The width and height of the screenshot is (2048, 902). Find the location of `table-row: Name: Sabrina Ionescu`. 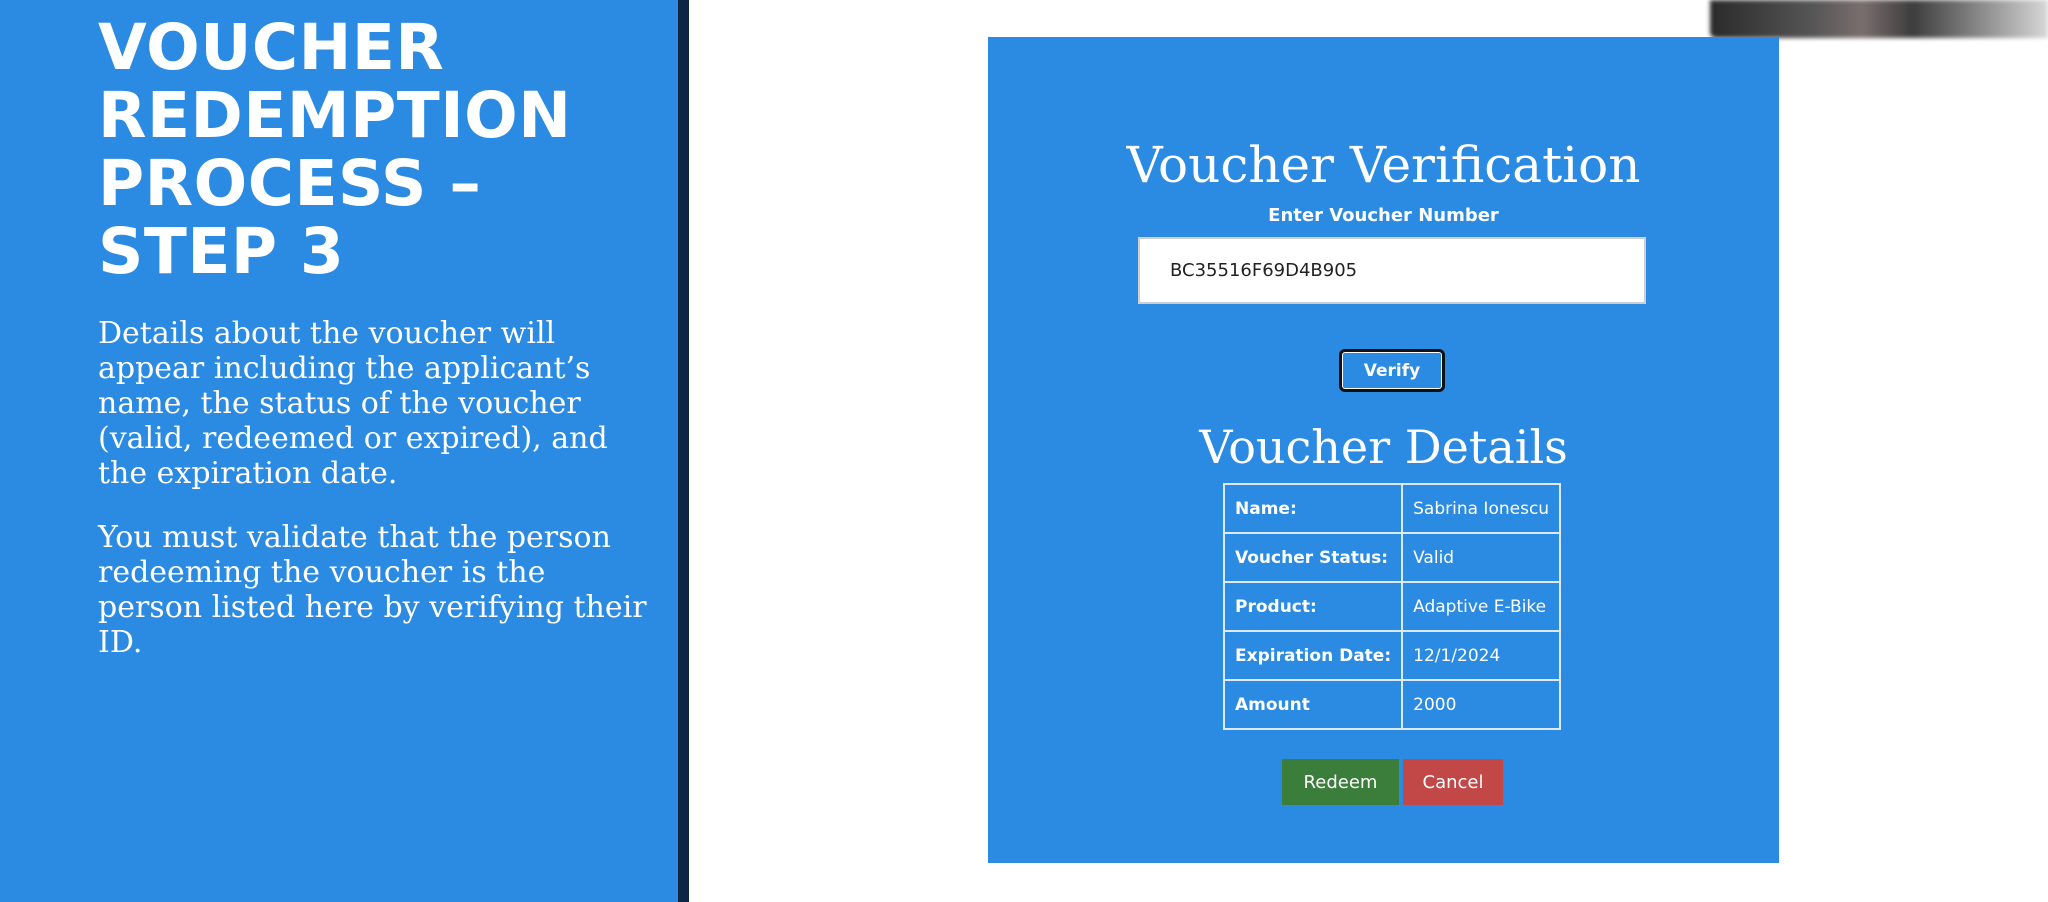

table-row: Name: Sabrina Ionescu is located at coordinates (1392, 508).